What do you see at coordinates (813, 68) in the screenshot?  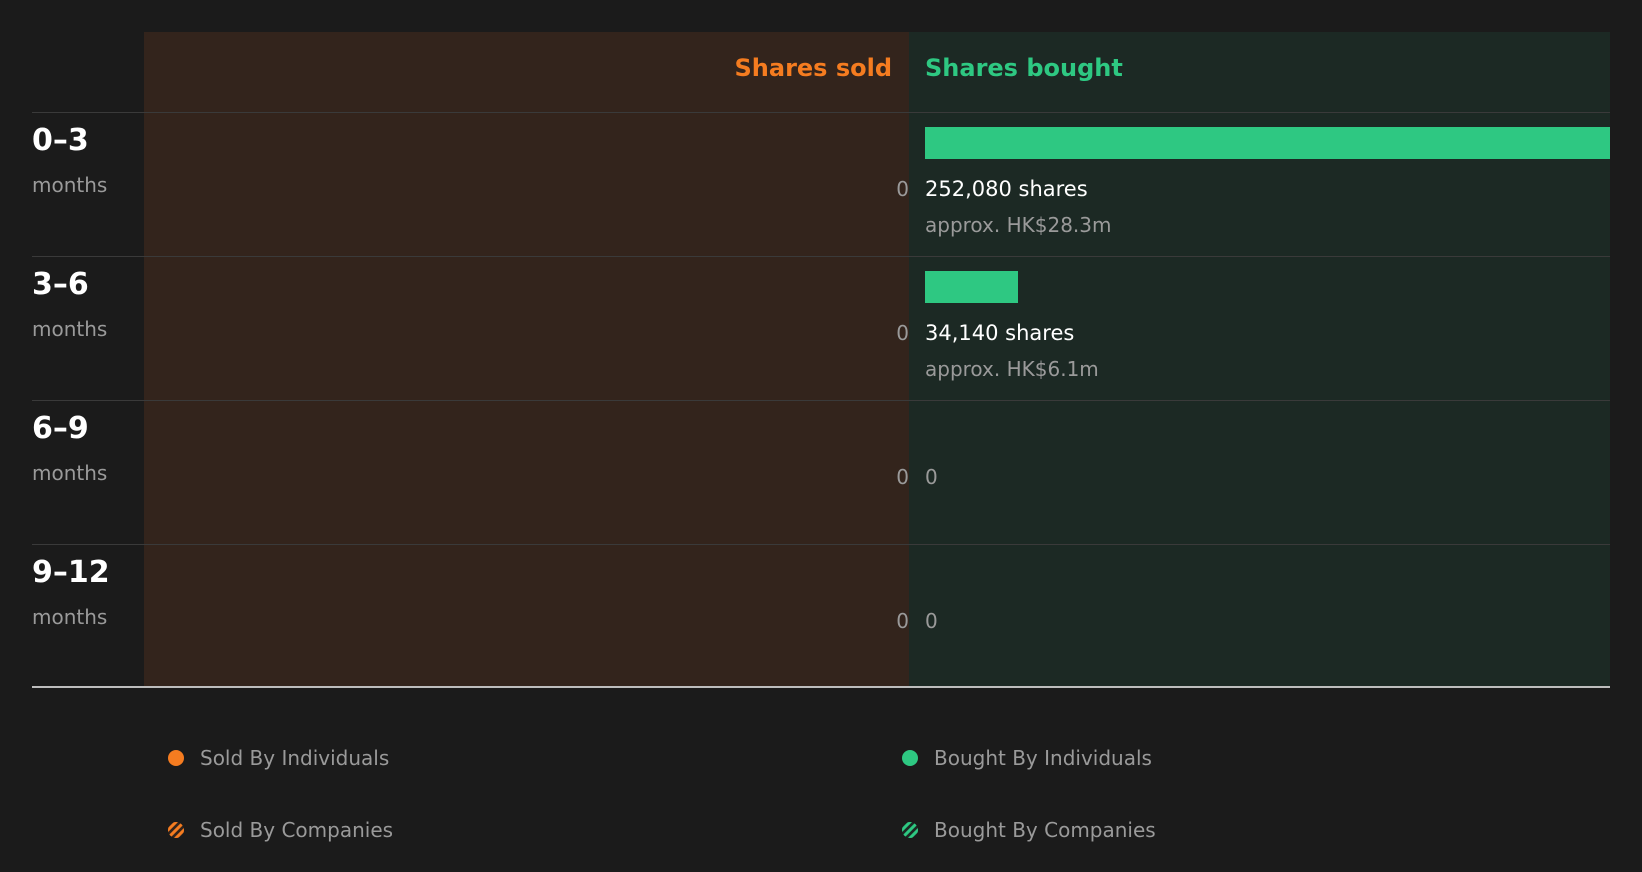 I see `shares-sold-header: Shares sold` at bounding box center [813, 68].